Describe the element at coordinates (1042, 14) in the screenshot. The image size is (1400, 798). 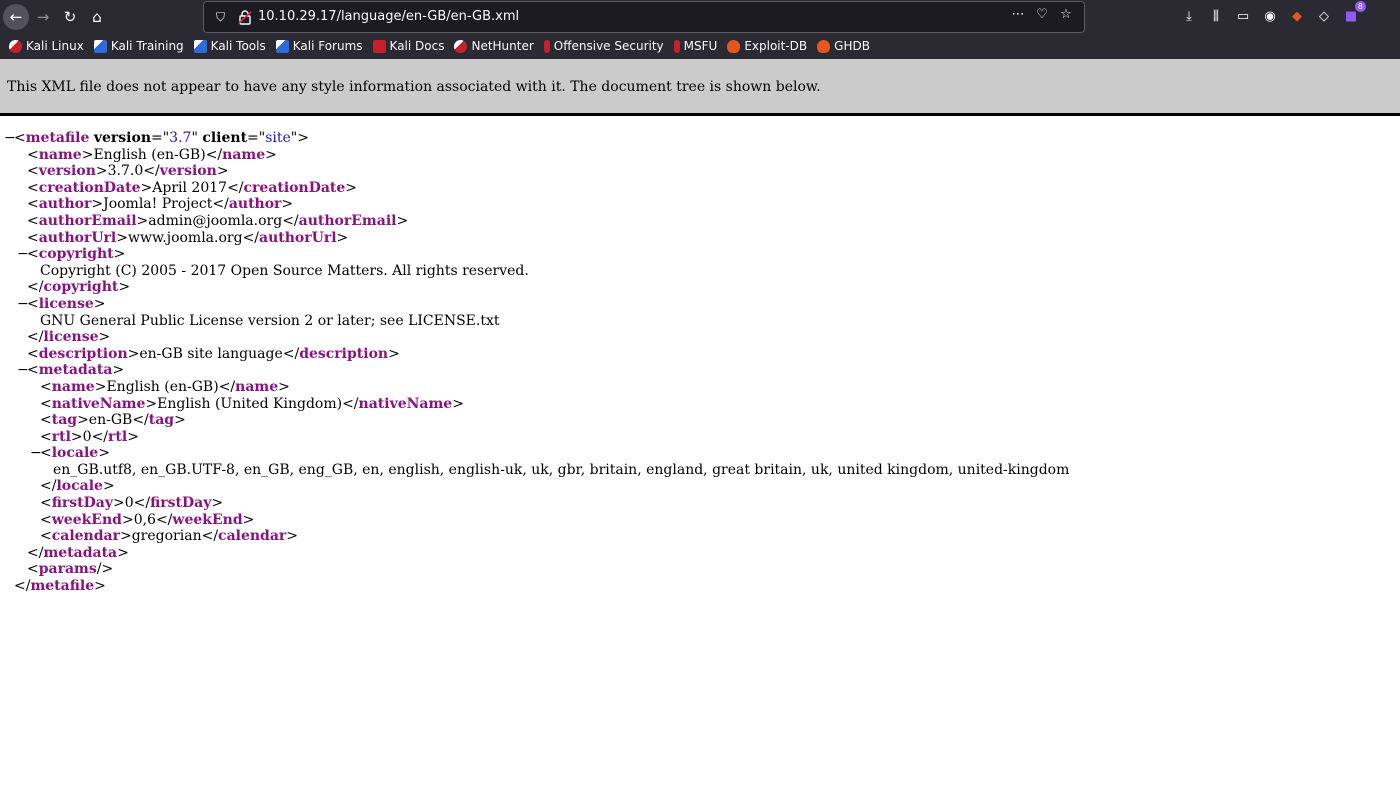
I see `pocket-icon: ♡` at that location.